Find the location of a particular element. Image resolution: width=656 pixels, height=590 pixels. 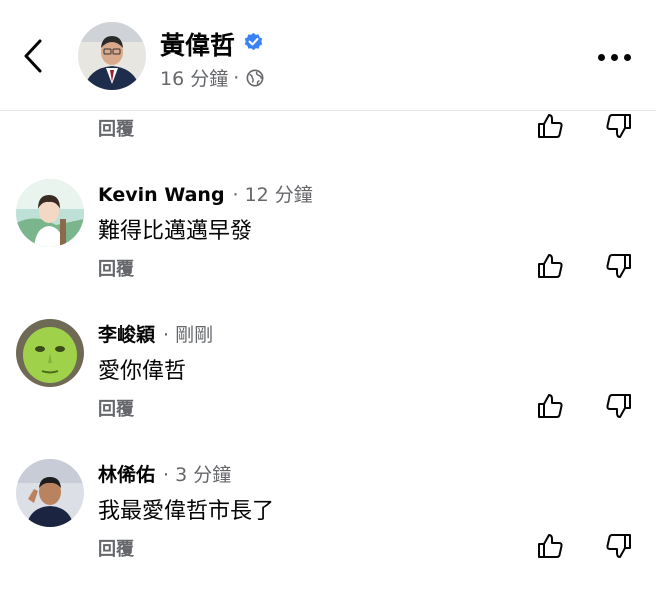

back-button is located at coordinates (35, 56).